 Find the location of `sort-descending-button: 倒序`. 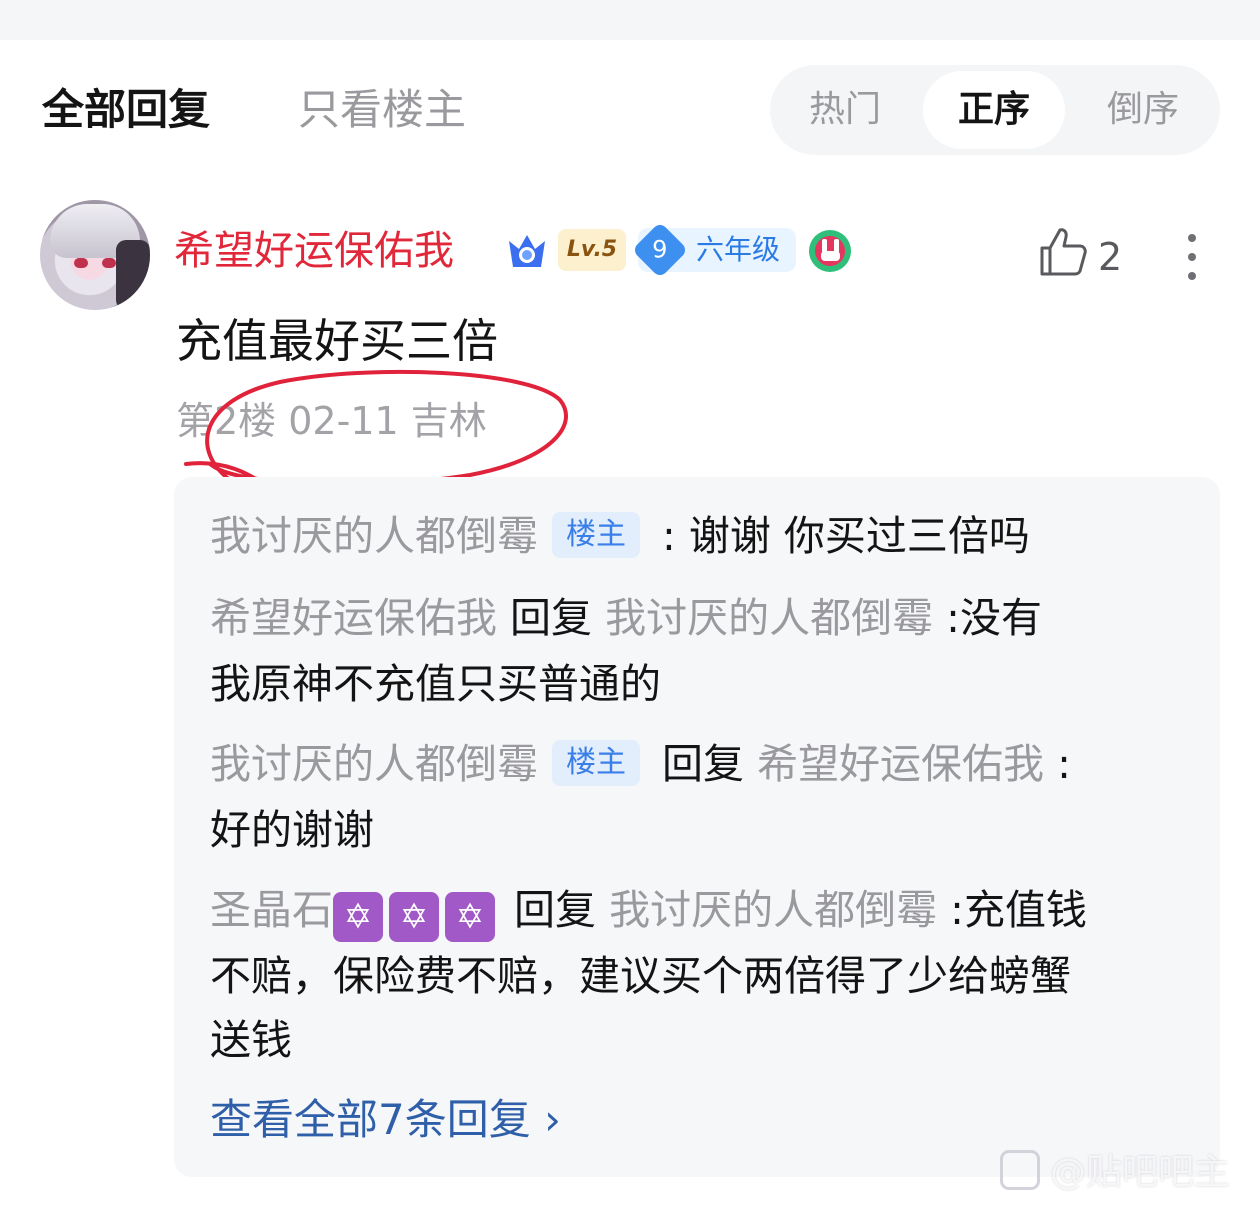

sort-descending-button: 倒序 is located at coordinates (1143, 110).